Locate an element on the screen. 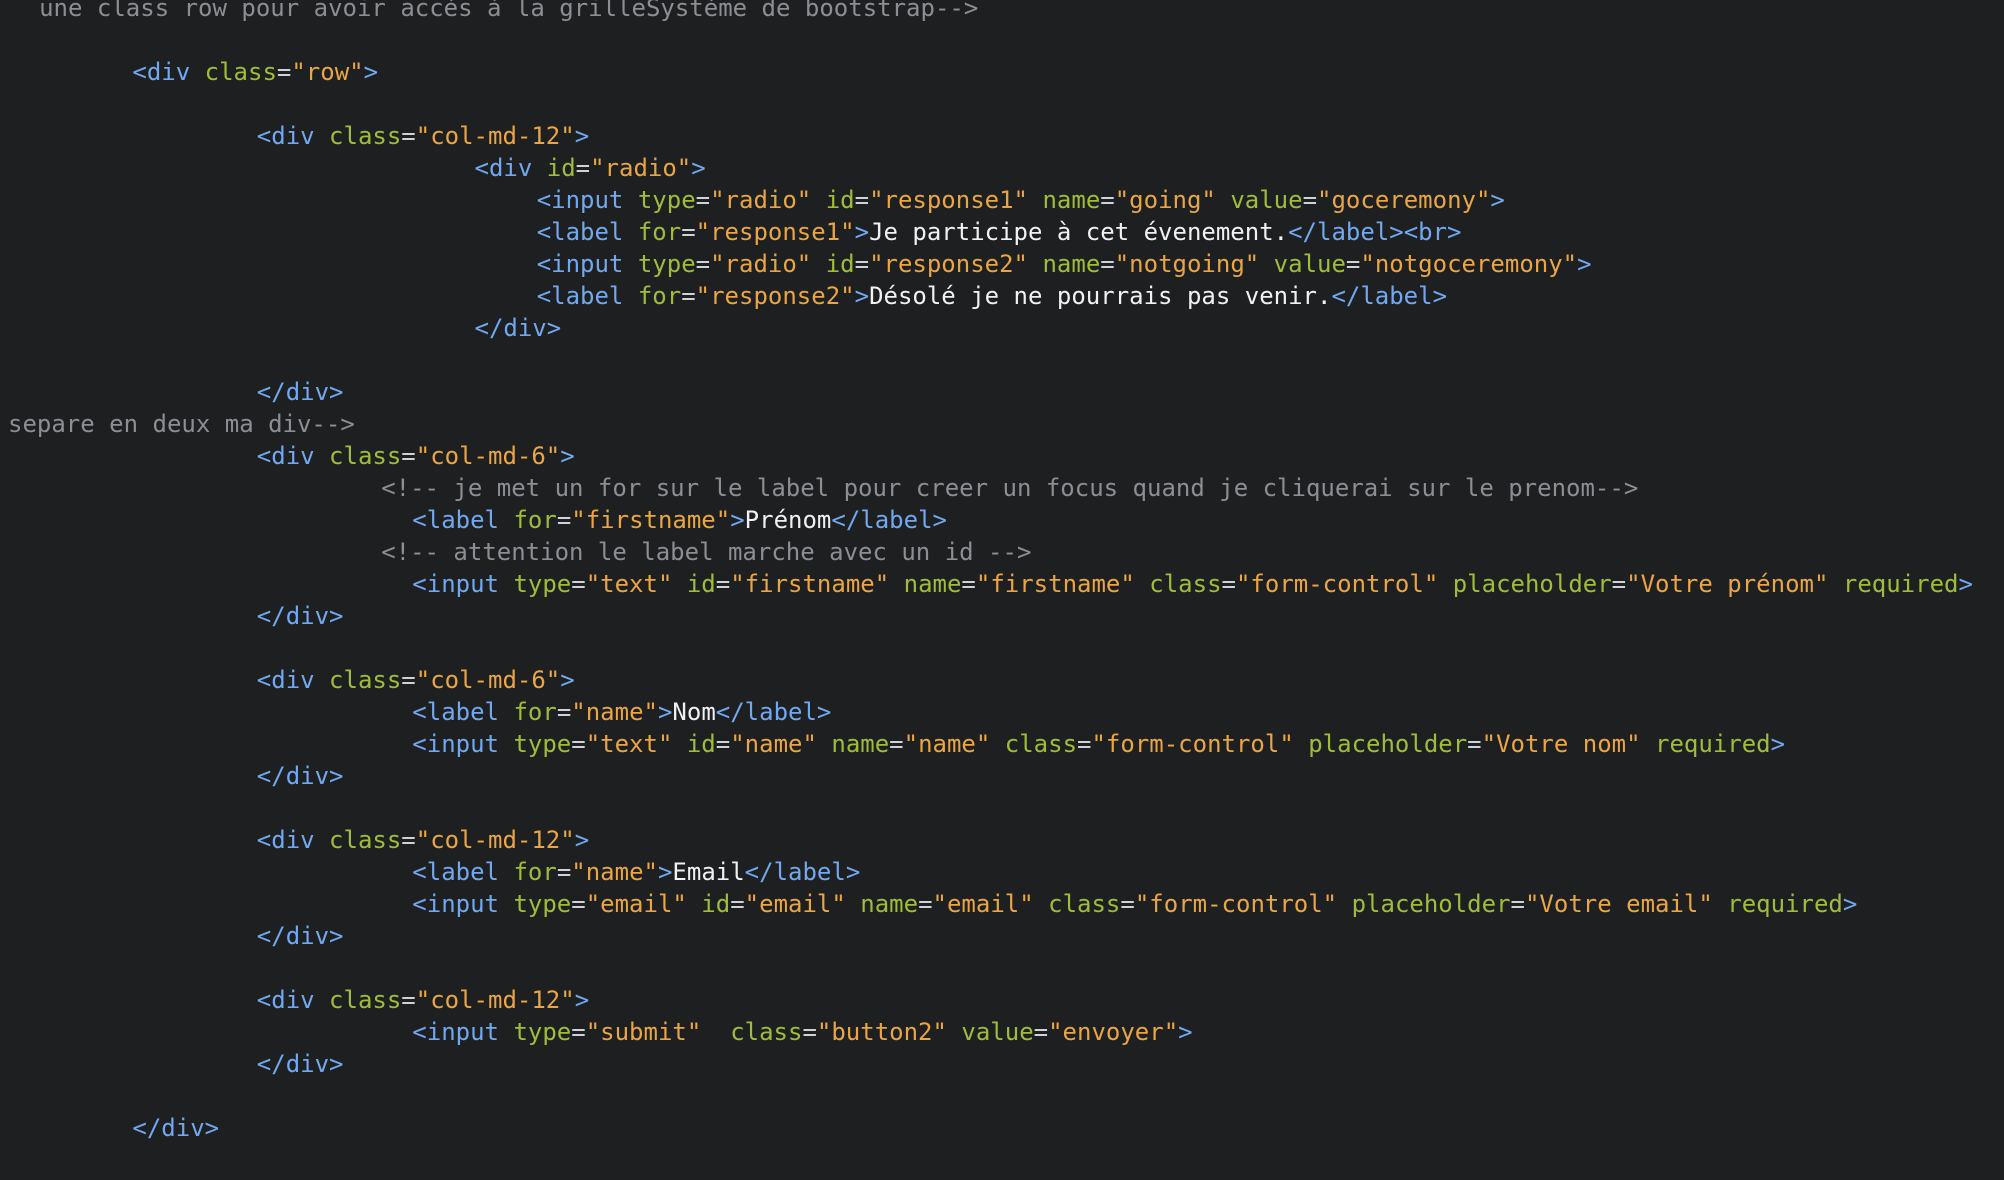 This screenshot has width=2004, height=1180. code-token-text: Email is located at coordinates (708, 872).